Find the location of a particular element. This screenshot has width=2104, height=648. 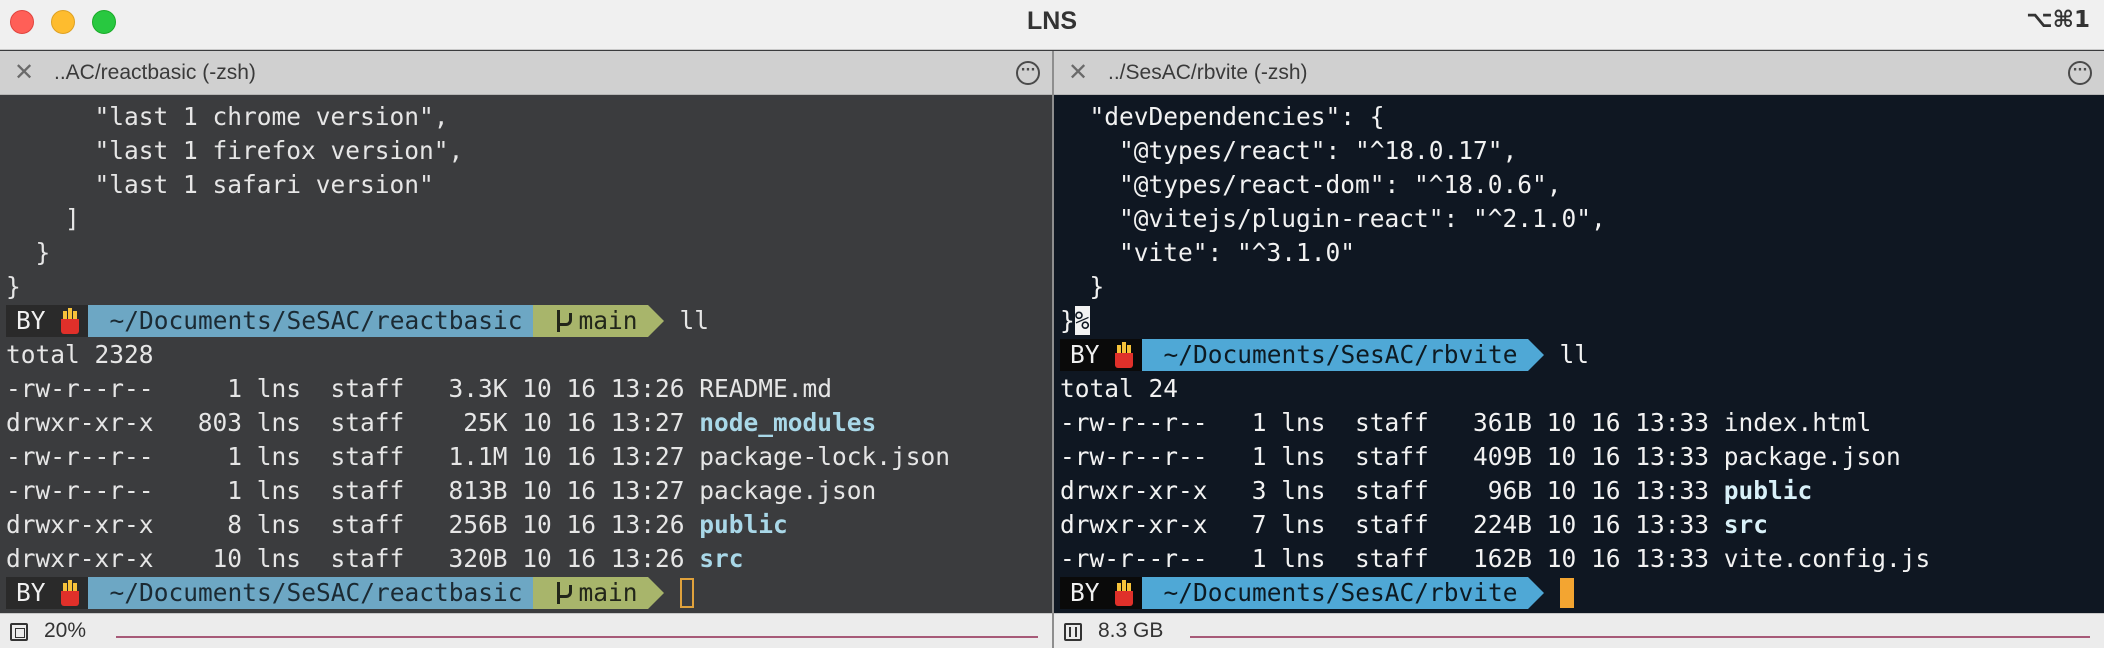

window-shortcut: ⌥⌘1 is located at coordinates (2058, 20).